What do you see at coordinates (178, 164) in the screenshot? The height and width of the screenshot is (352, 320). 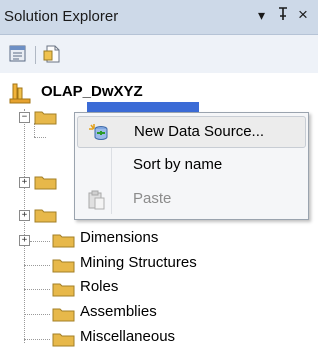 I see `menu-item-label: Sort by name` at bounding box center [178, 164].